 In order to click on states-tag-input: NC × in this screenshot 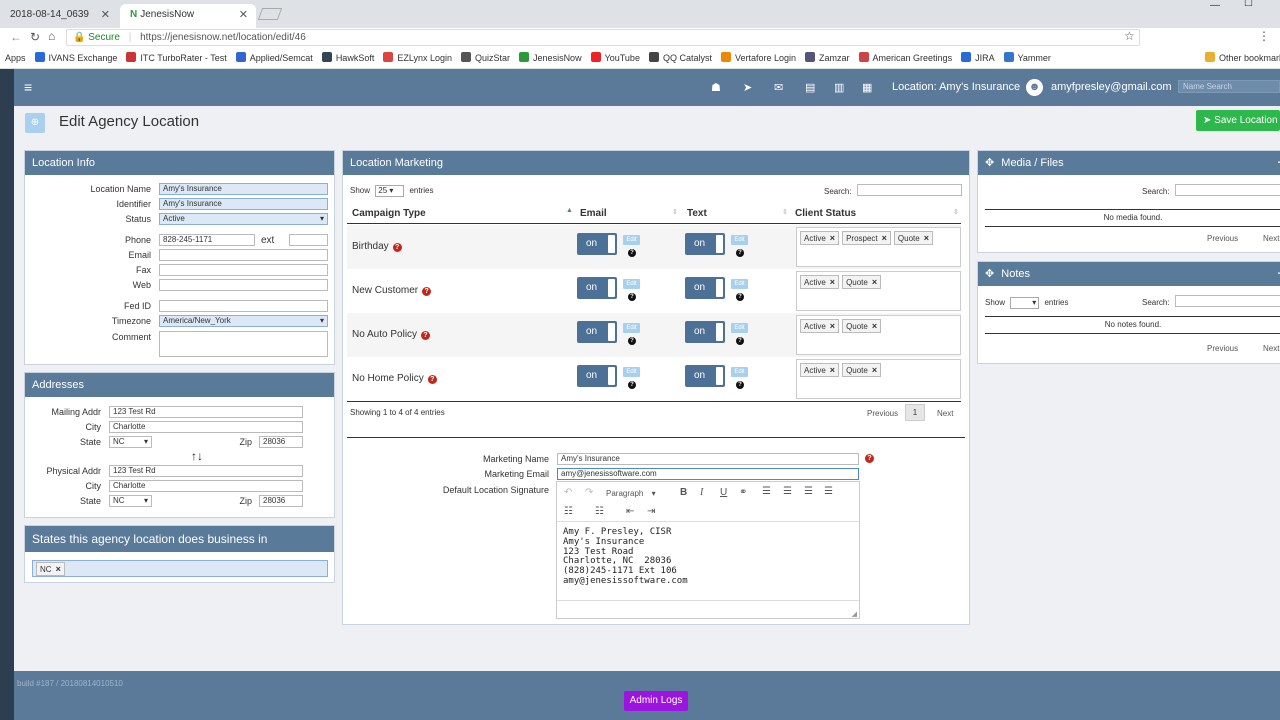, I will do `click(180, 568)`.